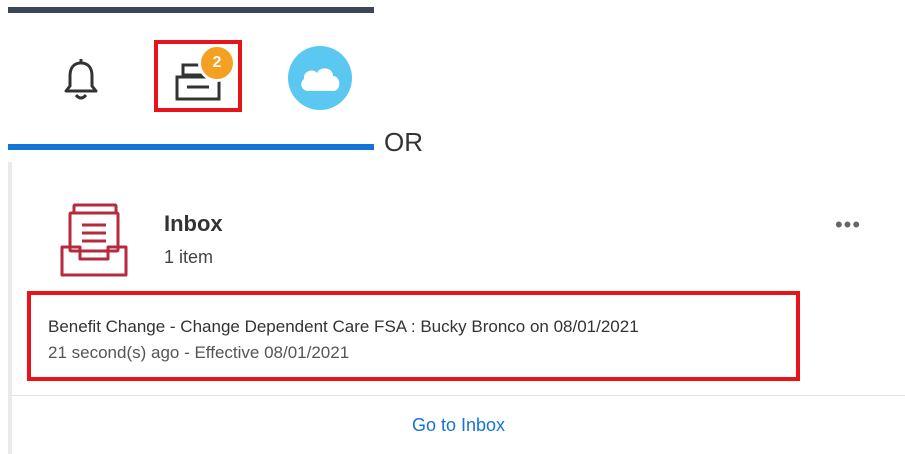 The image size is (905, 454). What do you see at coordinates (191, 147) in the screenshot?
I see `active-indicator-bar` at bounding box center [191, 147].